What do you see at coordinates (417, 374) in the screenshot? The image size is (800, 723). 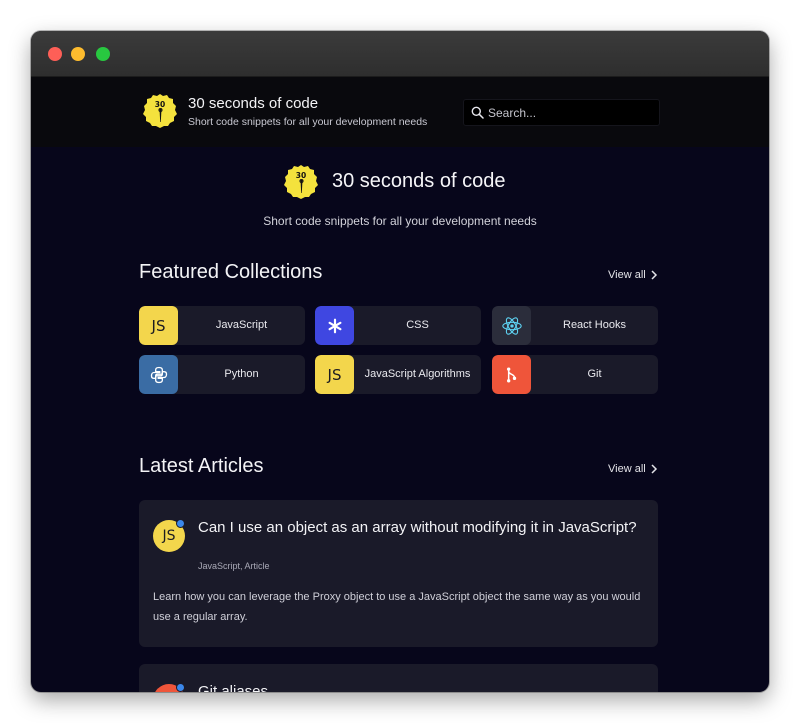 I see `collection-label: JavaScript Algorithms` at bounding box center [417, 374].